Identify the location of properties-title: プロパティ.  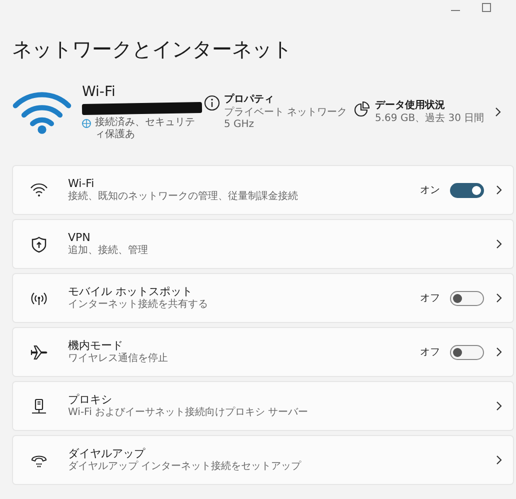
(249, 99).